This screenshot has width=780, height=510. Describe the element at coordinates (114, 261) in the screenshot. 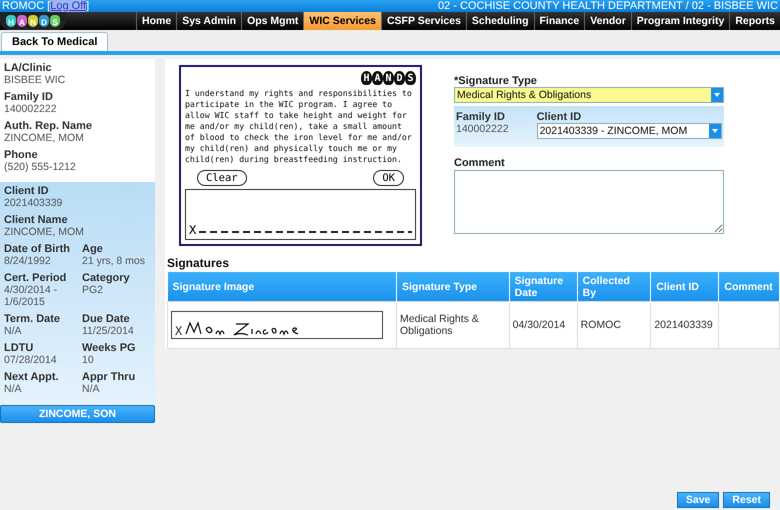

I see `field-value: 21 yrs, 8 mos` at that location.